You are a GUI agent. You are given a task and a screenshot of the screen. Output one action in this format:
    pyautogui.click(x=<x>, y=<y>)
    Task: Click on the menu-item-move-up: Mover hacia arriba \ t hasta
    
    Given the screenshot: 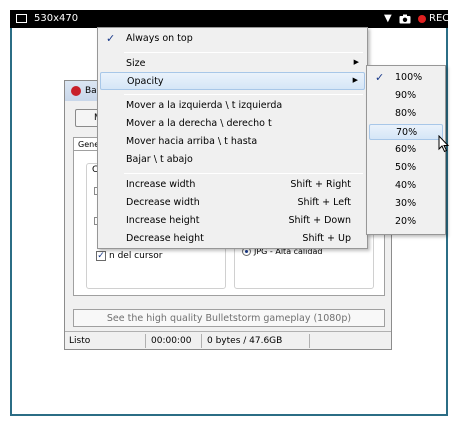 What is the action you would take?
    pyautogui.click(x=232, y=142)
    